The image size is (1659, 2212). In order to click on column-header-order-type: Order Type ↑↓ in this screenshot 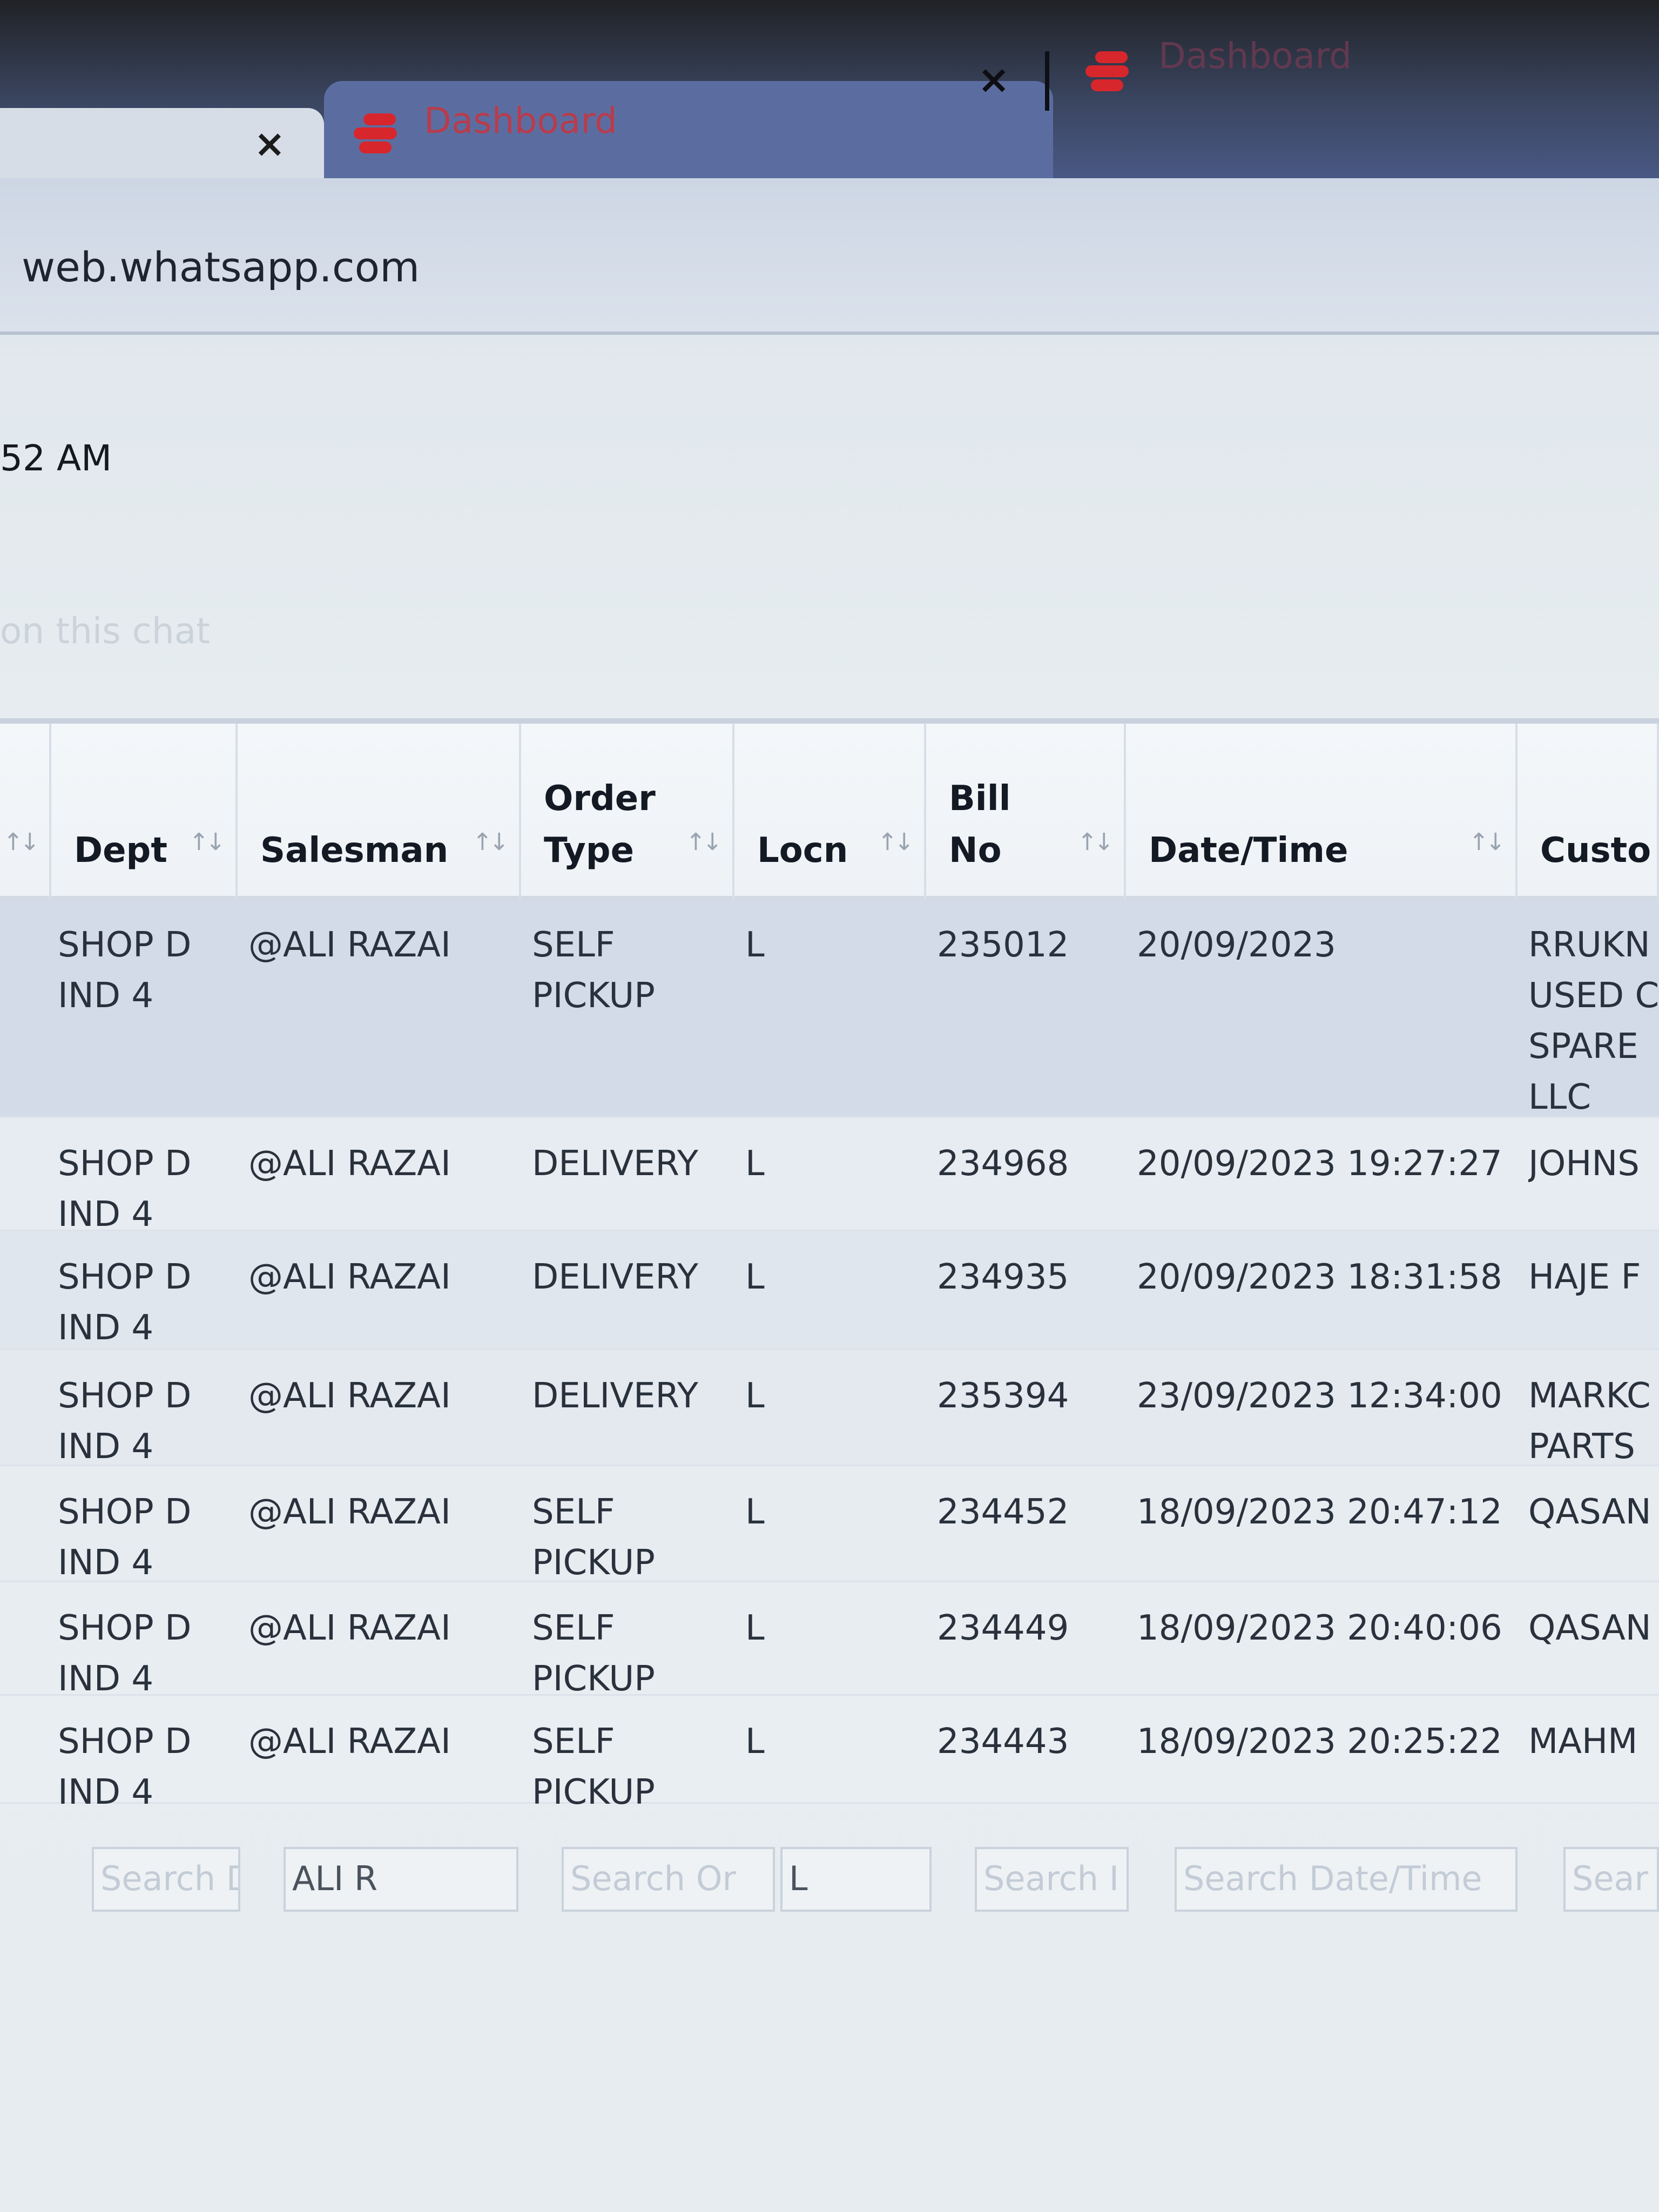, I will do `click(627, 811)`.